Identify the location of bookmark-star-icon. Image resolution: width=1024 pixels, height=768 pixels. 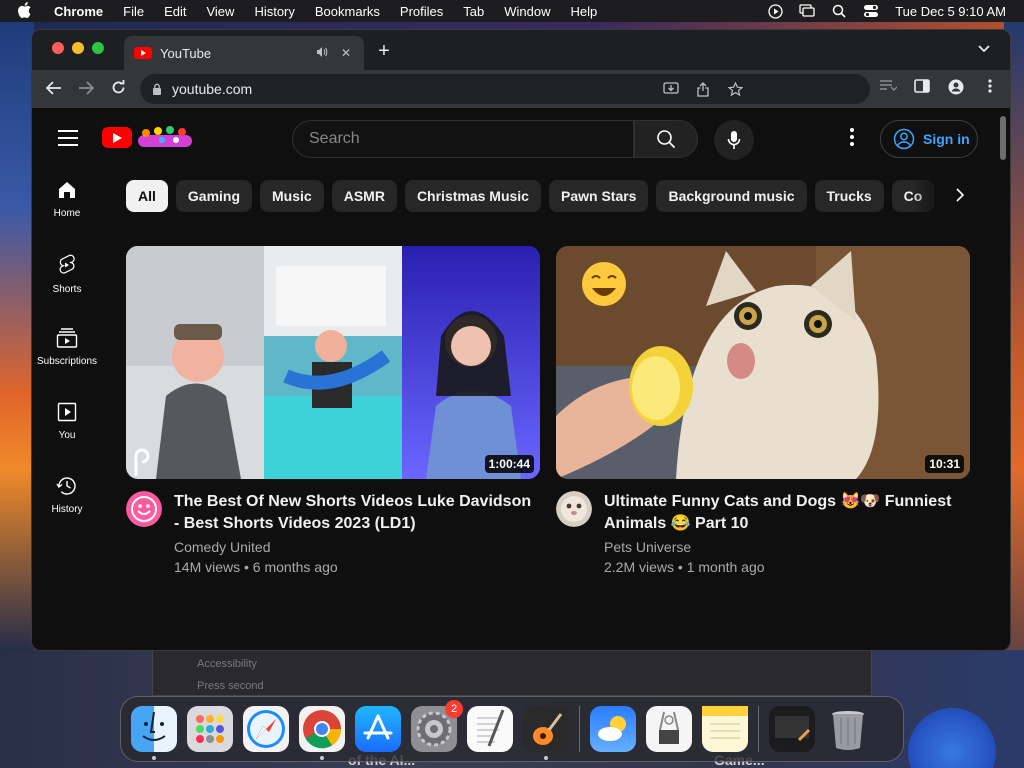
(735, 89).